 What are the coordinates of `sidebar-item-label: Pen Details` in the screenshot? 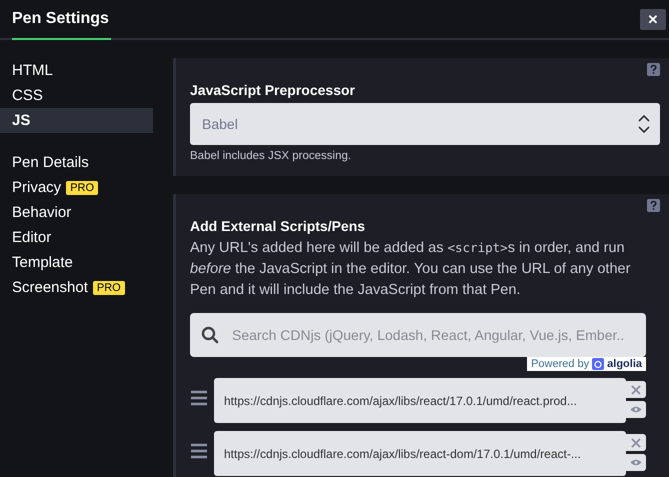 It's located at (50, 162).